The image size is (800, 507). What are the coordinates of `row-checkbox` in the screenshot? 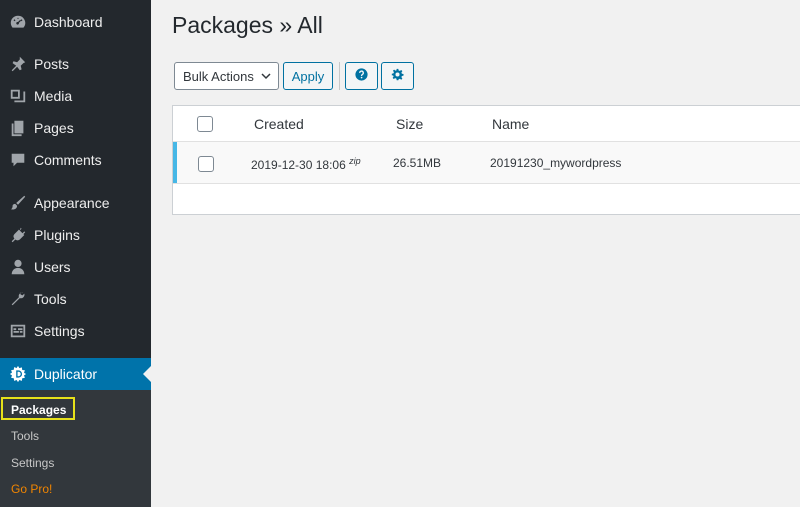 It's located at (206, 164).